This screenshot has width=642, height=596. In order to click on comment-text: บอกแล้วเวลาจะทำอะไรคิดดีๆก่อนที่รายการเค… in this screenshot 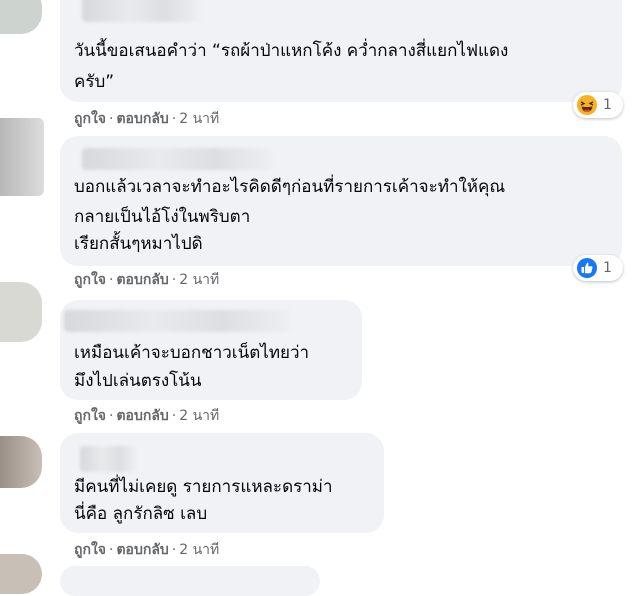, I will do `click(290, 187)`.